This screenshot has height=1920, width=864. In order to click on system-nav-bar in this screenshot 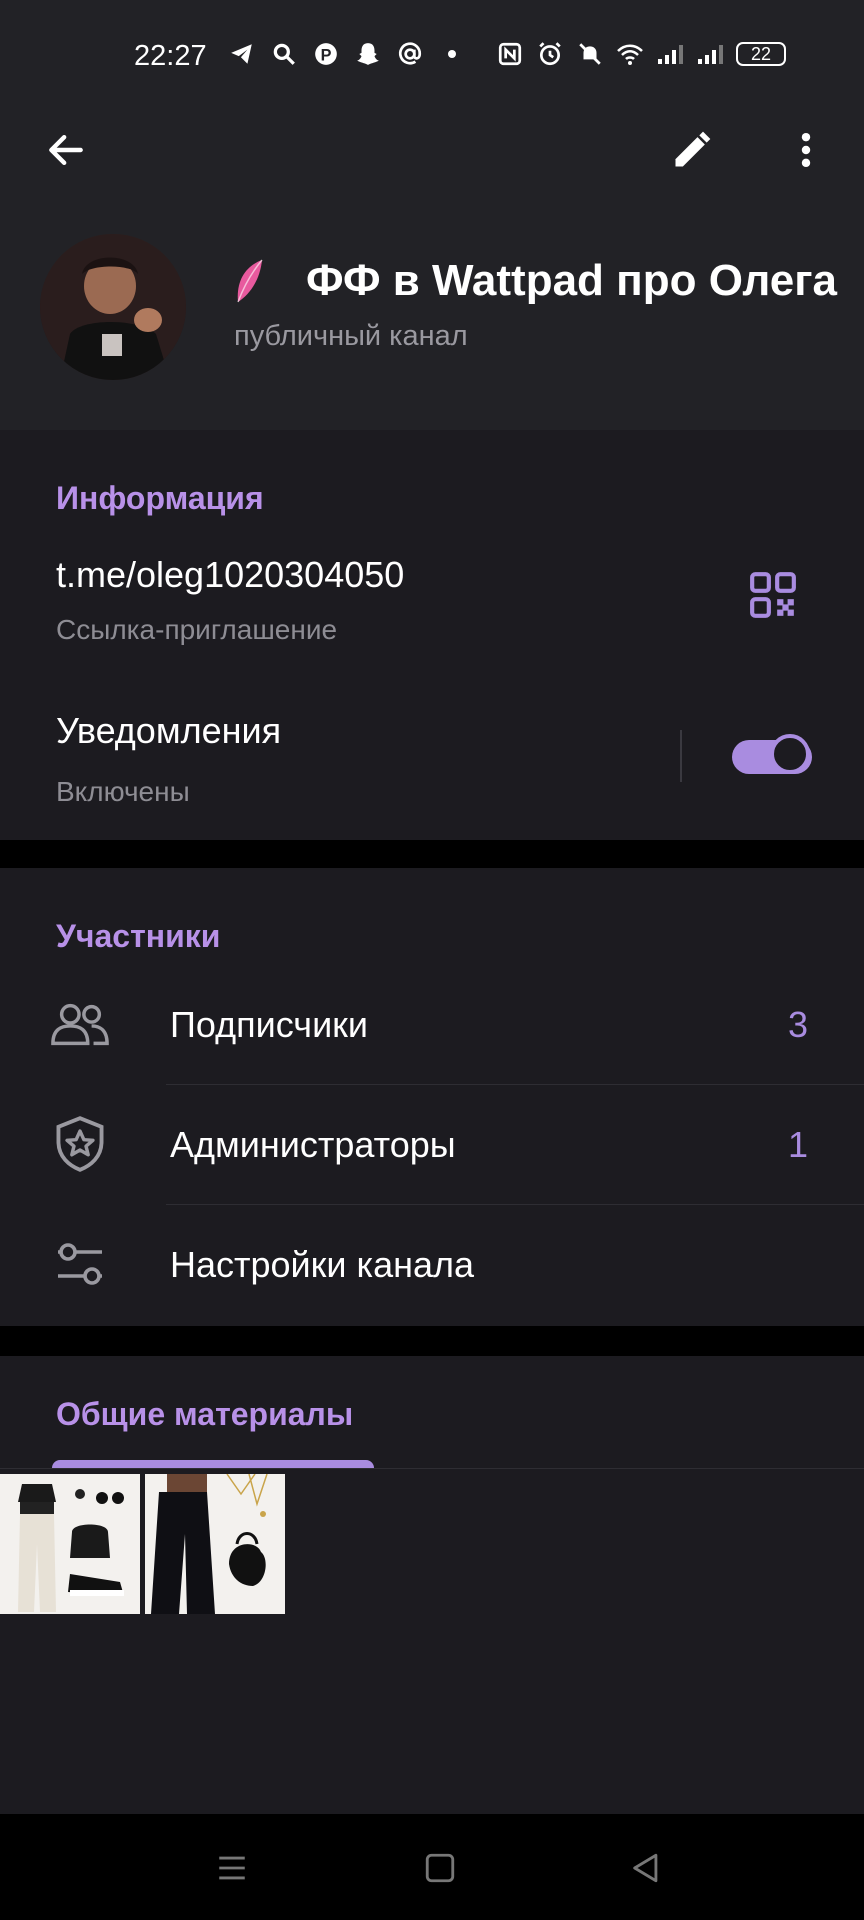, I will do `click(432, 1867)`.